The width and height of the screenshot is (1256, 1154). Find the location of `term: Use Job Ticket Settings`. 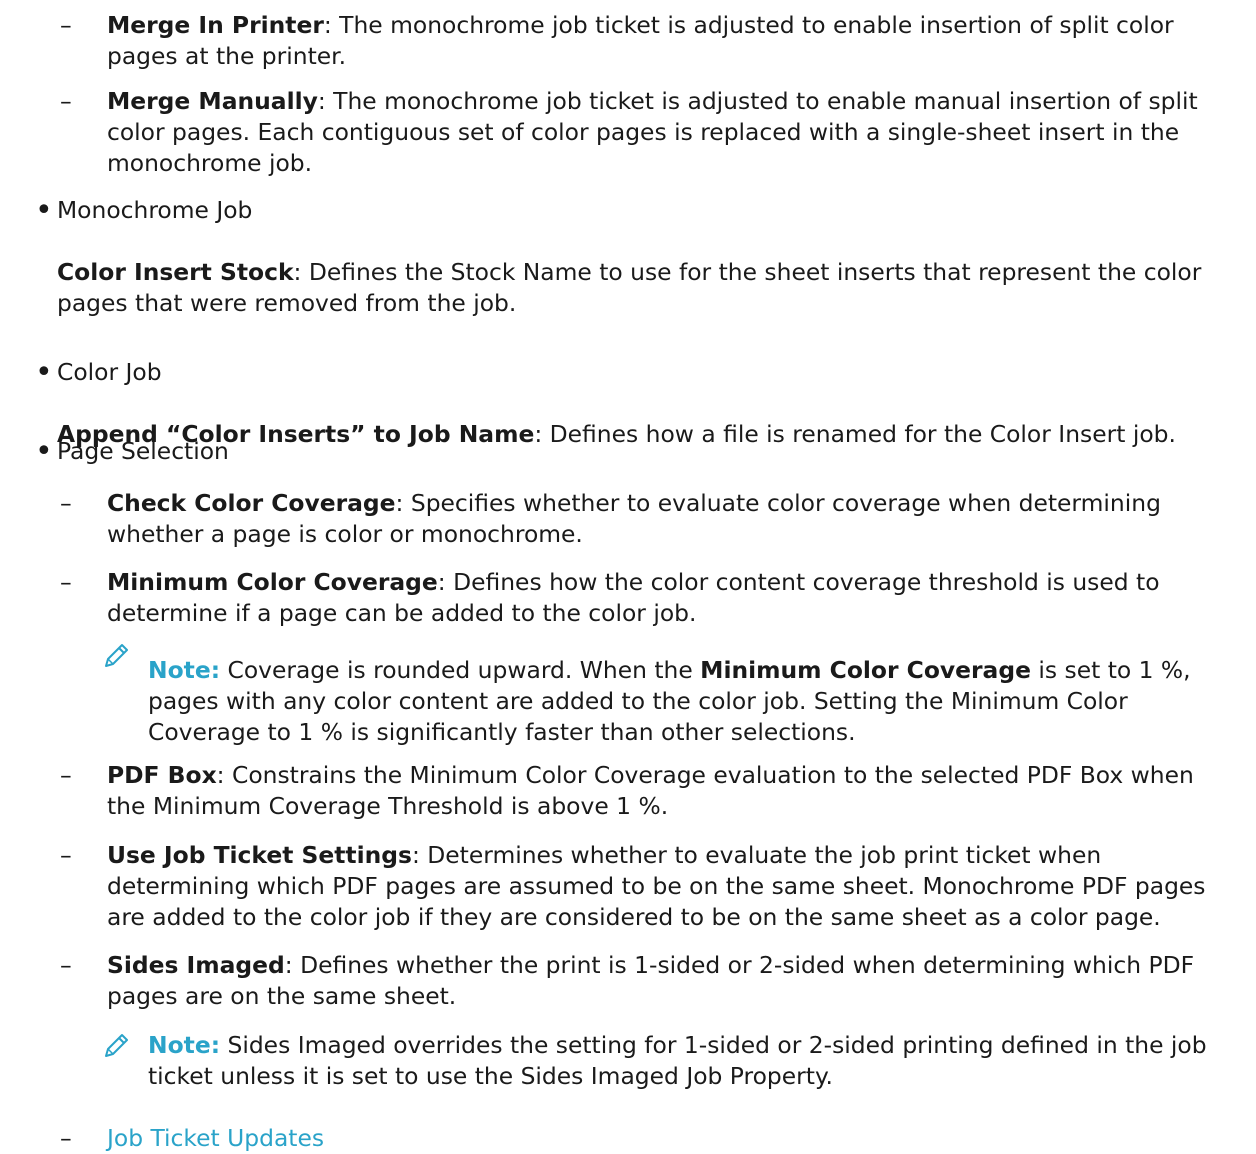

term: Use Job Ticket Settings is located at coordinates (259, 855).